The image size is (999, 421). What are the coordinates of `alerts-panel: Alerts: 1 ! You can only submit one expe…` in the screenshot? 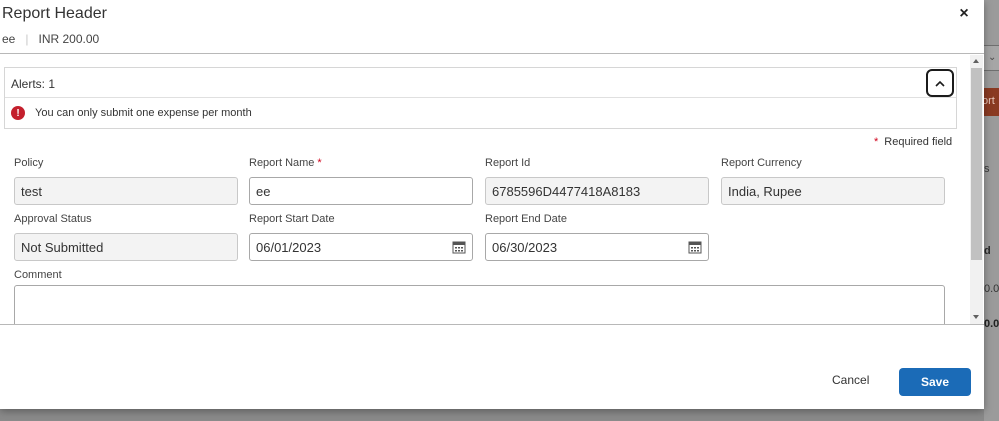 It's located at (480, 98).